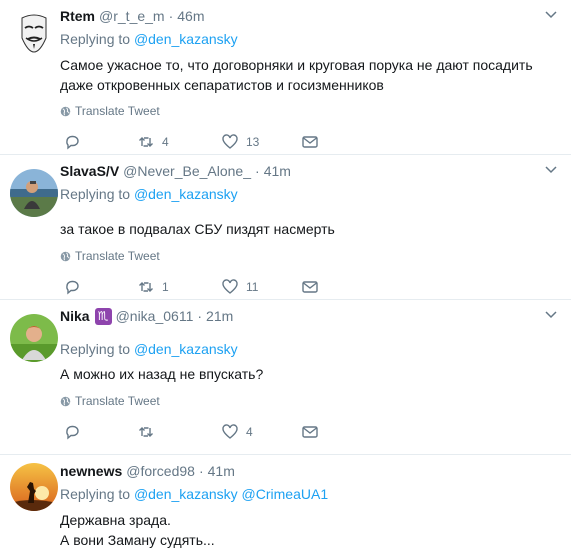 This screenshot has height=548, width=571. I want to click on like-count: 13, so click(253, 142).